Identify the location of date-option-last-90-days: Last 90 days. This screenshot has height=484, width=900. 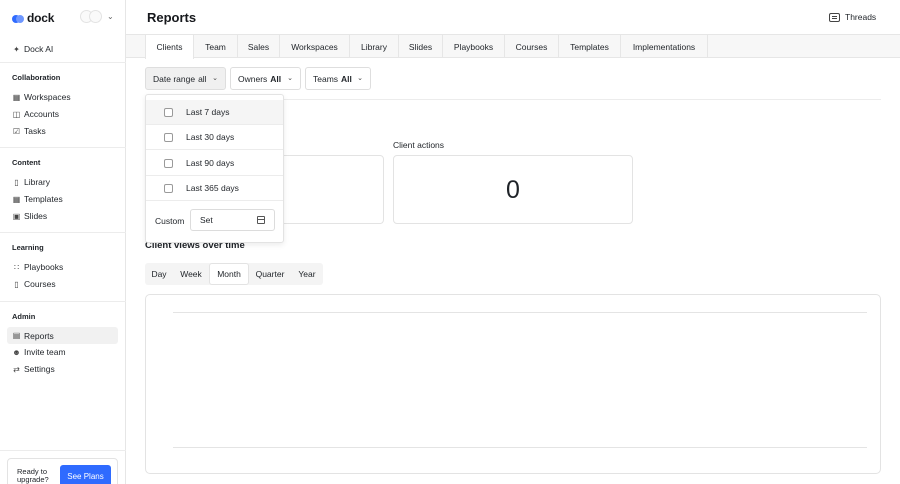
(214, 163).